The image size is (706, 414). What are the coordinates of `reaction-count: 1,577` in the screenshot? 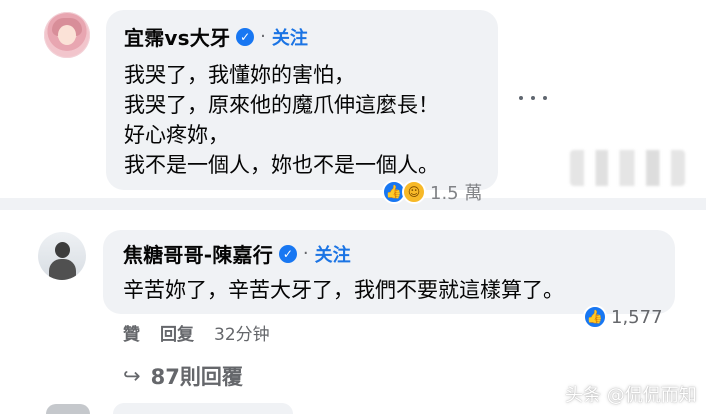 It's located at (637, 317).